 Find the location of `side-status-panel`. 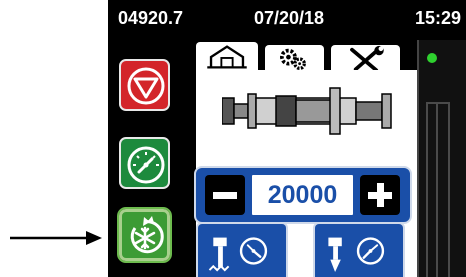

side-status-panel is located at coordinates (441, 158).